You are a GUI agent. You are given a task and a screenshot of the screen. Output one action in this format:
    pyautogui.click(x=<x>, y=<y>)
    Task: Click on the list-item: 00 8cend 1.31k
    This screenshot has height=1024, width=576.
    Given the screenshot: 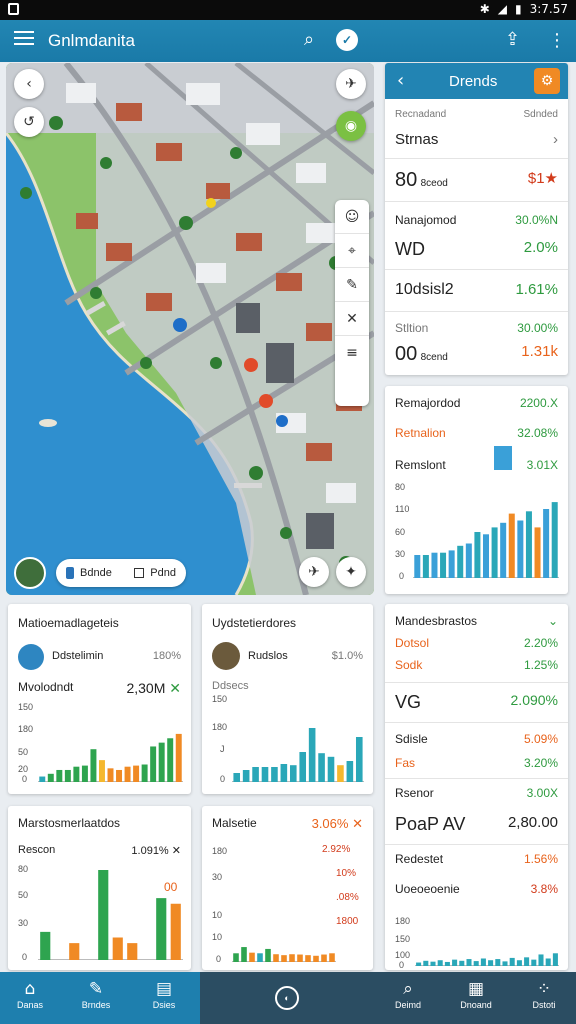 What is the action you would take?
    pyautogui.click(x=476, y=354)
    